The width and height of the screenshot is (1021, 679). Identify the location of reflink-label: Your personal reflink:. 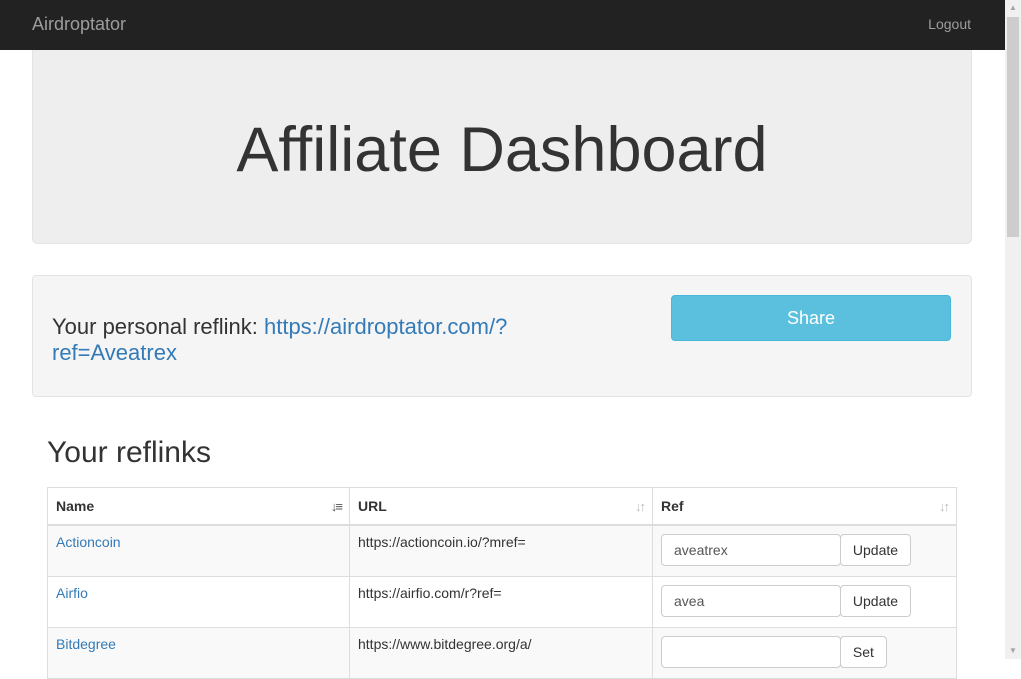
(158, 326).